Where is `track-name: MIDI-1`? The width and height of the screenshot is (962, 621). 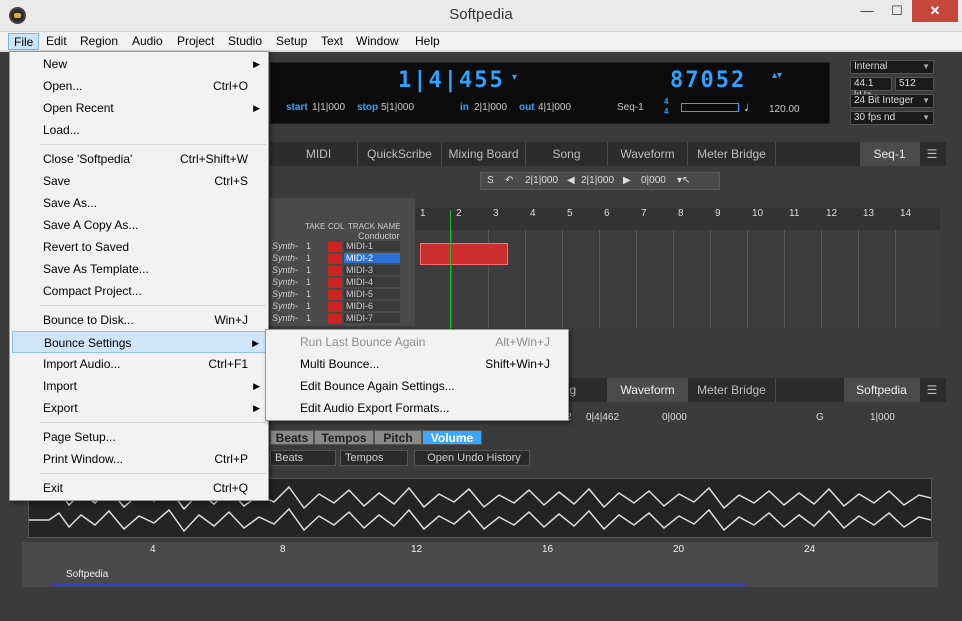 track-name: MIDI-1 is located at coordinates (372, 246).